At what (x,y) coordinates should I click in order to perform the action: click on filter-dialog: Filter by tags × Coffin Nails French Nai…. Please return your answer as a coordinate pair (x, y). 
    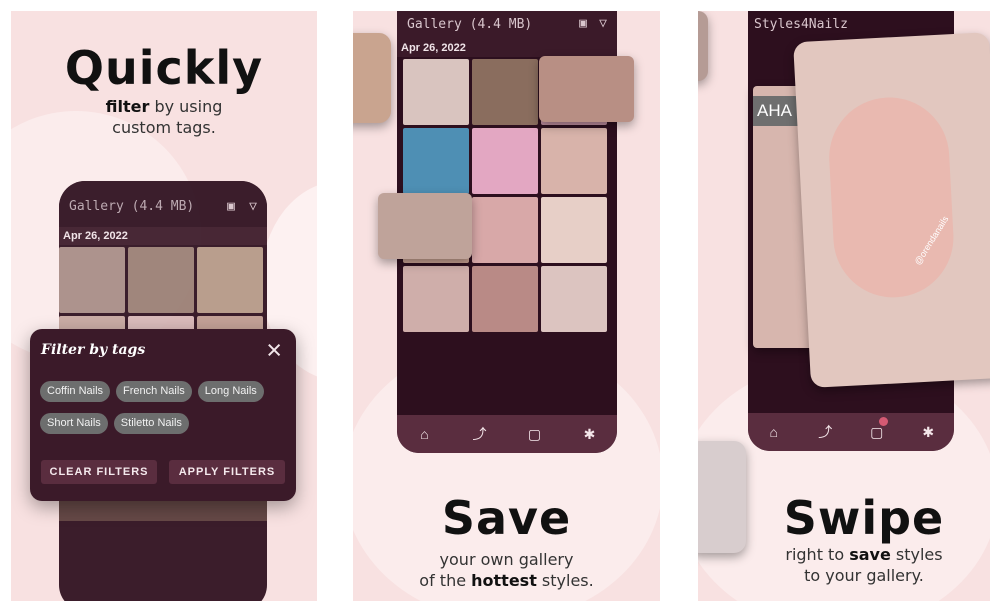
    Looking at the image, I should click on (163, 415).